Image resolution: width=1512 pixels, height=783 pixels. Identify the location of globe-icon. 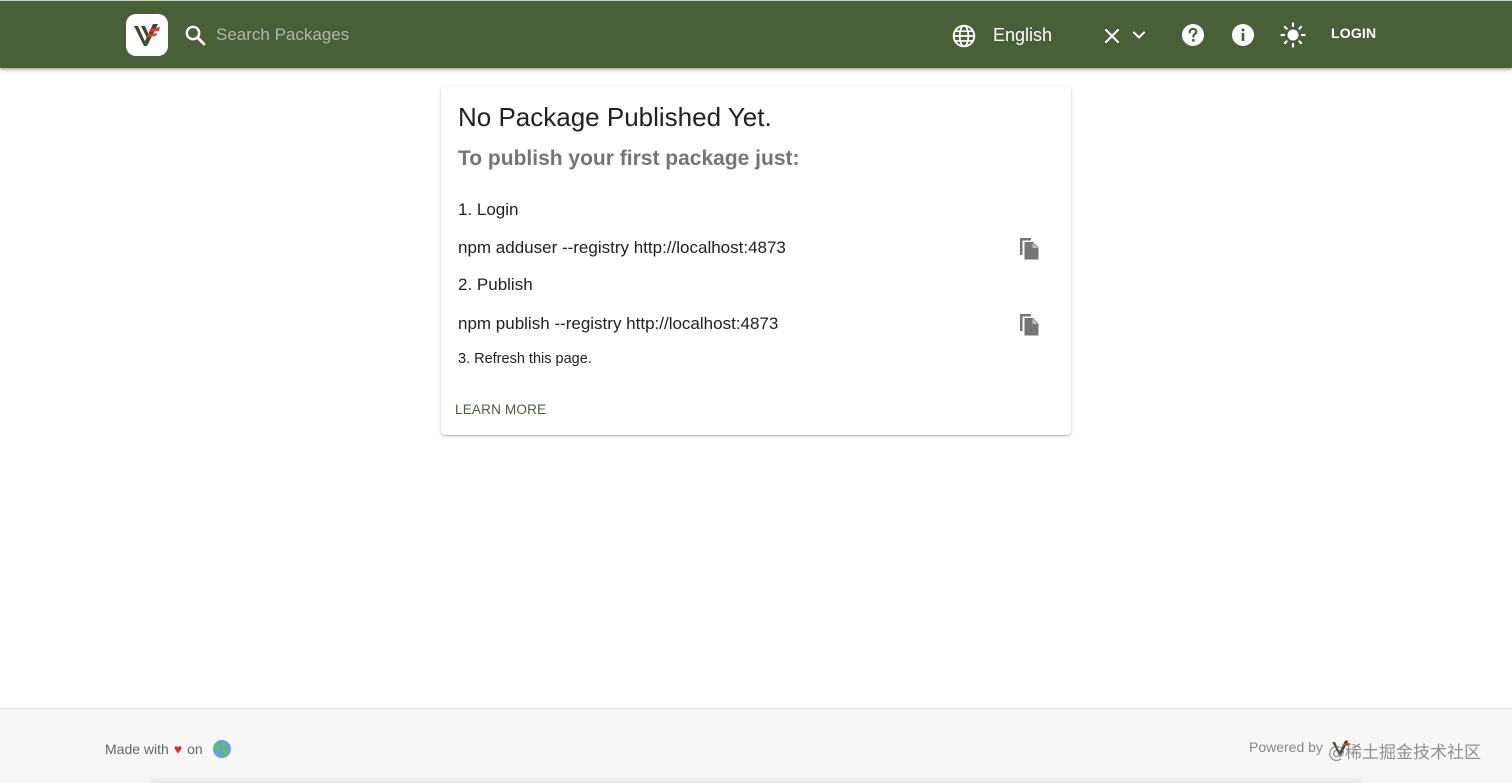
(964, 36).